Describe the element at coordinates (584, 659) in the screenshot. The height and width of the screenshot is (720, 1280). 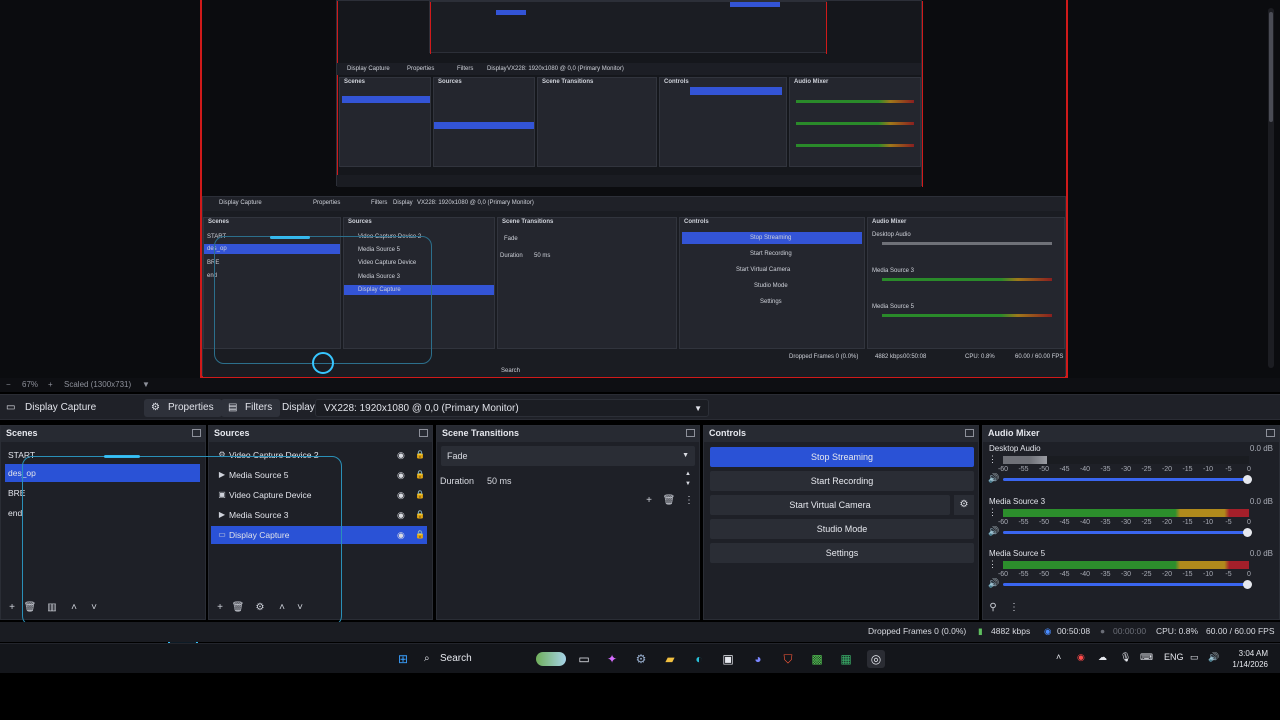
I see `task-view-icon: ▭` at that location.